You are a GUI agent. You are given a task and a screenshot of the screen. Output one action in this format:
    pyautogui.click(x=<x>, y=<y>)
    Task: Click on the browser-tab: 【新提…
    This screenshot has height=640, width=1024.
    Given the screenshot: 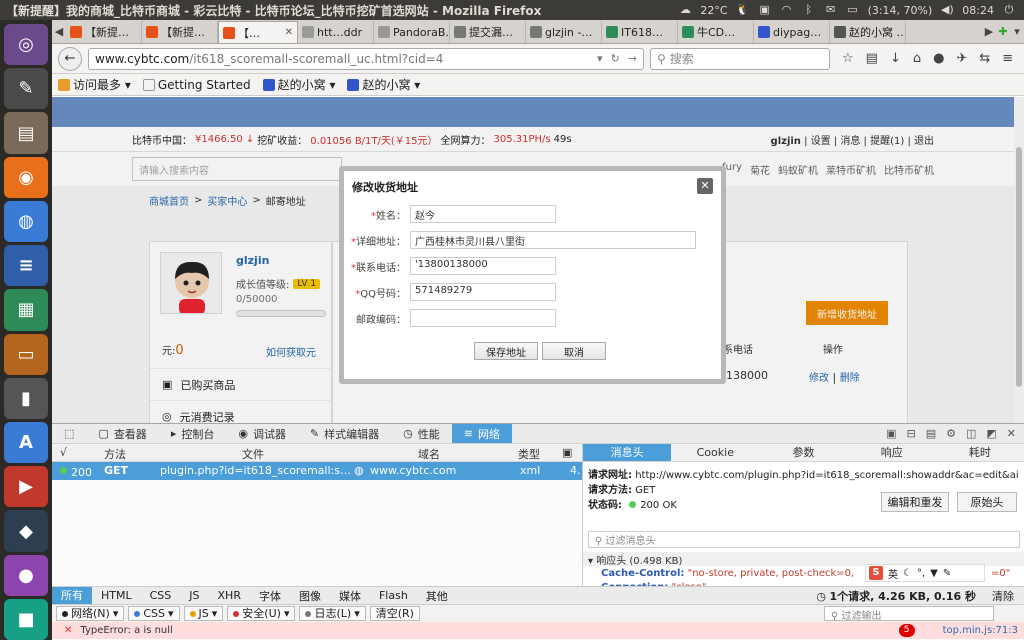 What is the action you would take?
    pyautogui.click(x=104, y=32)
    